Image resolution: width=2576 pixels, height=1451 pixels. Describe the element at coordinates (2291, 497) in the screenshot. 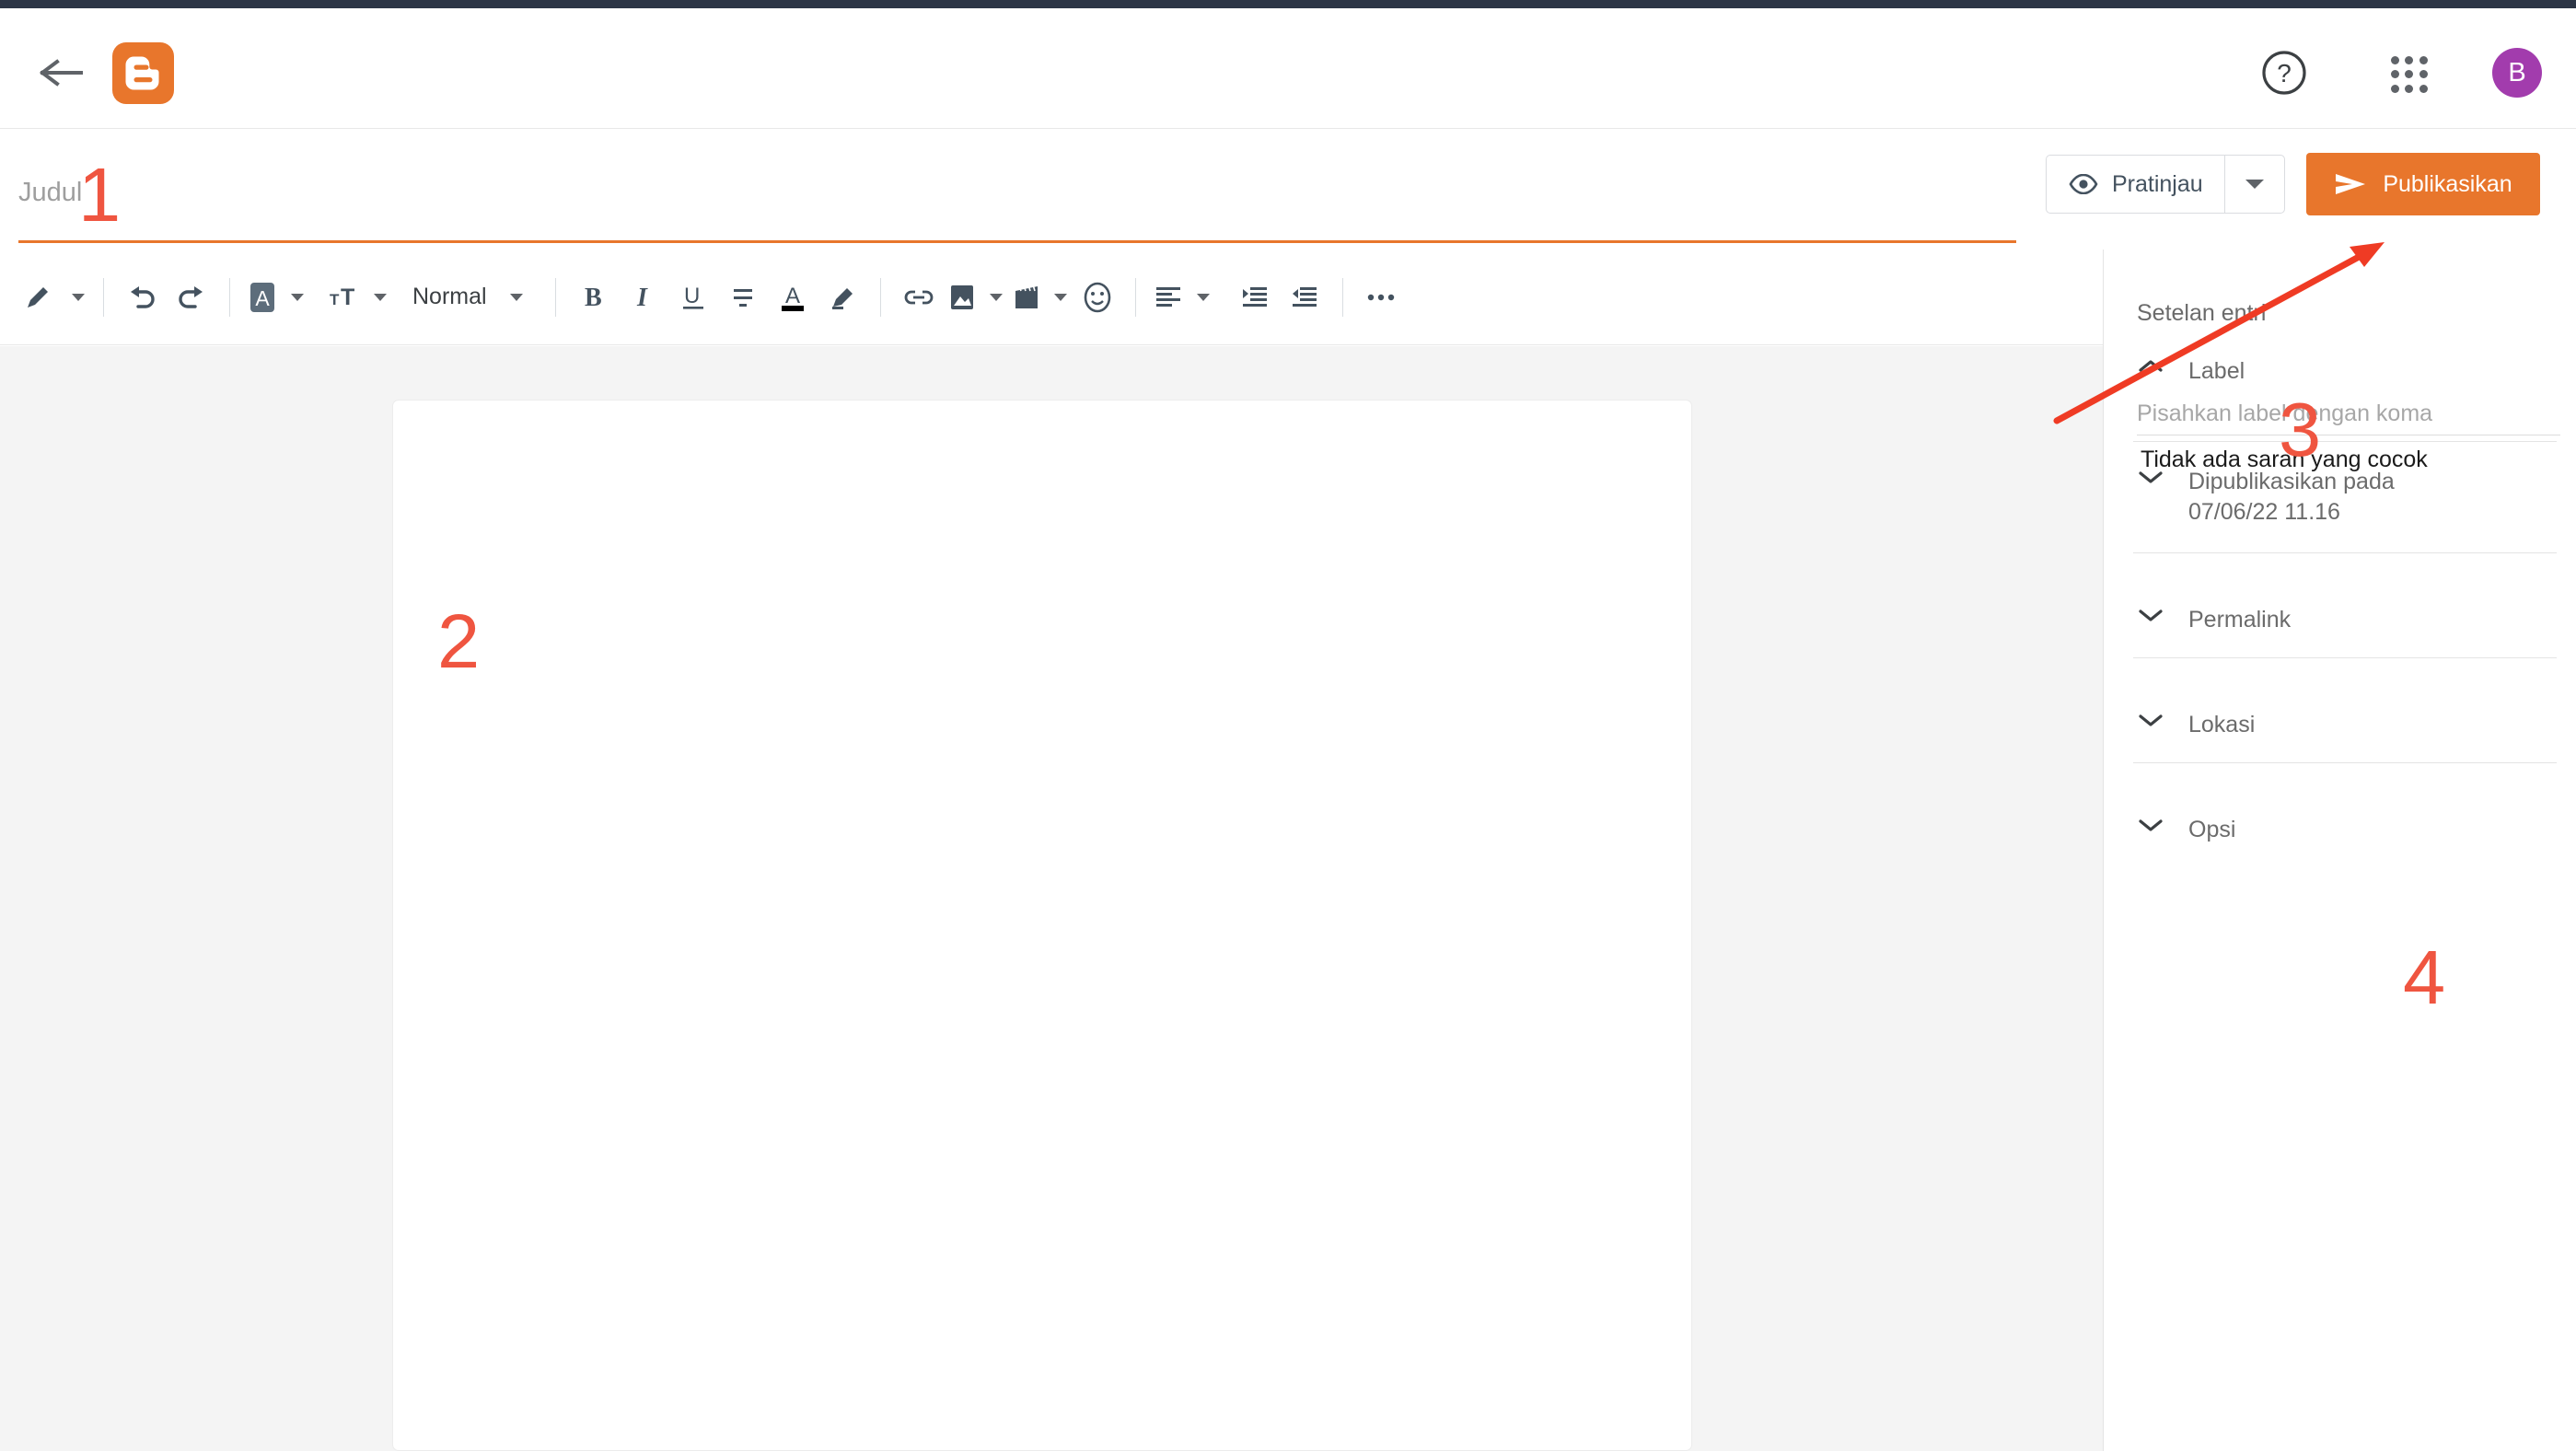

I see `sidebar-section-published-on-text: Dipublikasikan pada 07/06/22 11.16` at that location.